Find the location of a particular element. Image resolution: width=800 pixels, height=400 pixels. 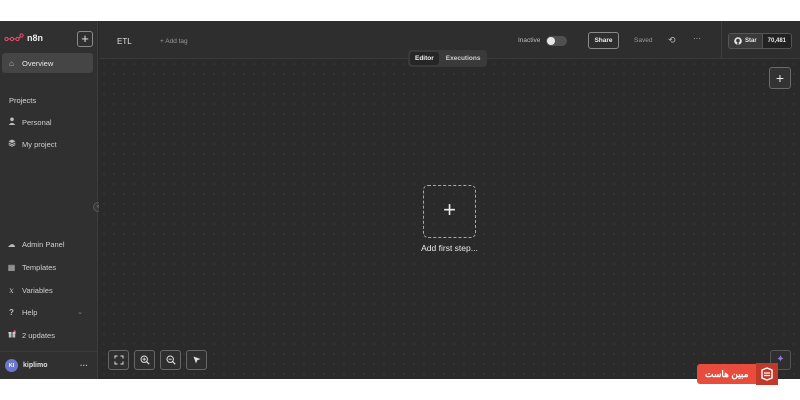

canvas-controls is located at coordinates (157, 360).